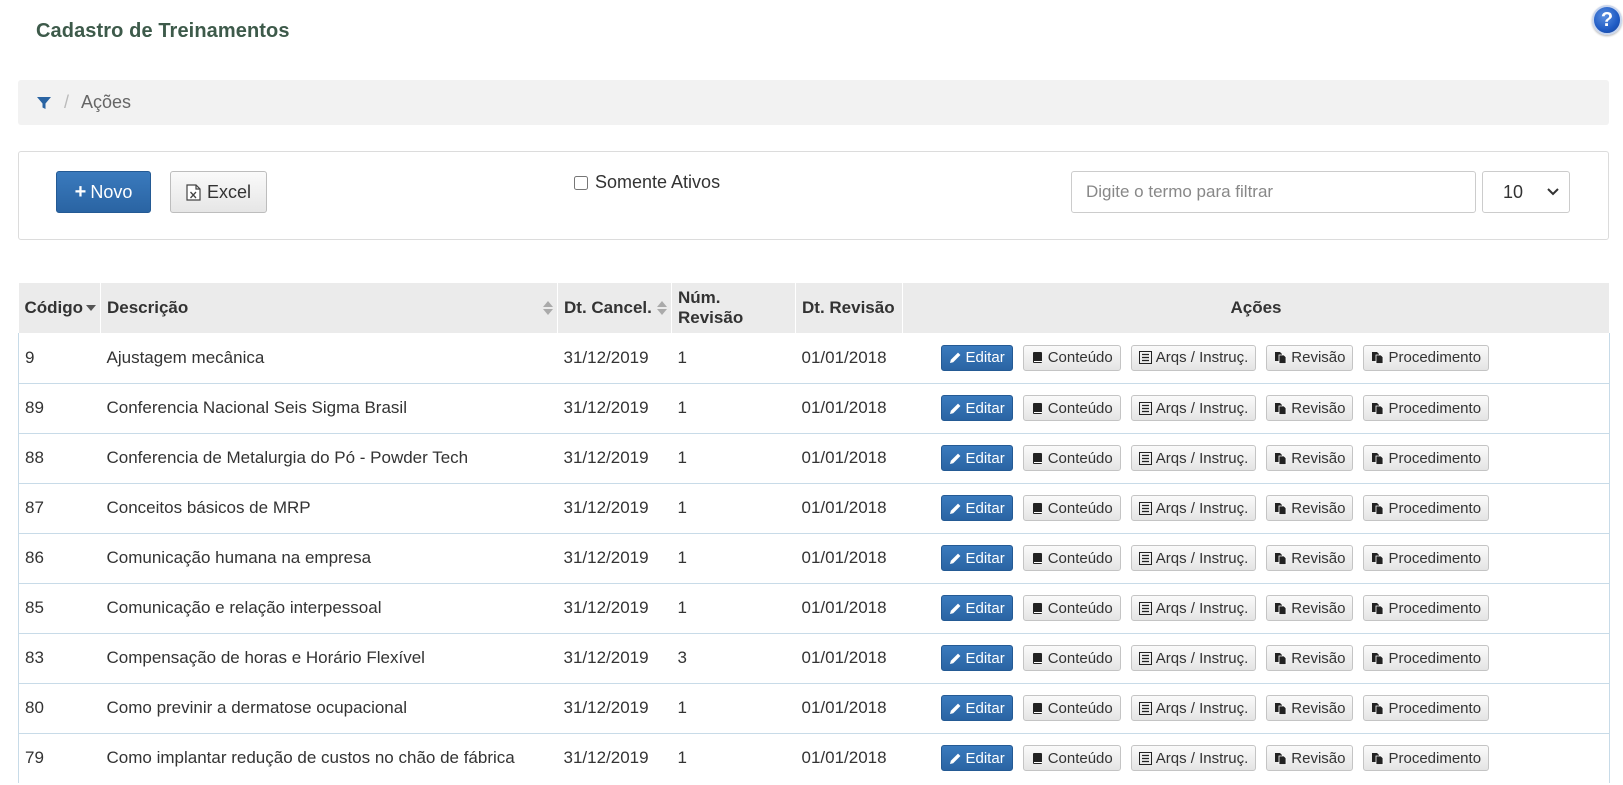 This screenshot has height=785, width=1623. I want to click on column-header-num-revisao: Núm. Revisão, so click(733, 308).